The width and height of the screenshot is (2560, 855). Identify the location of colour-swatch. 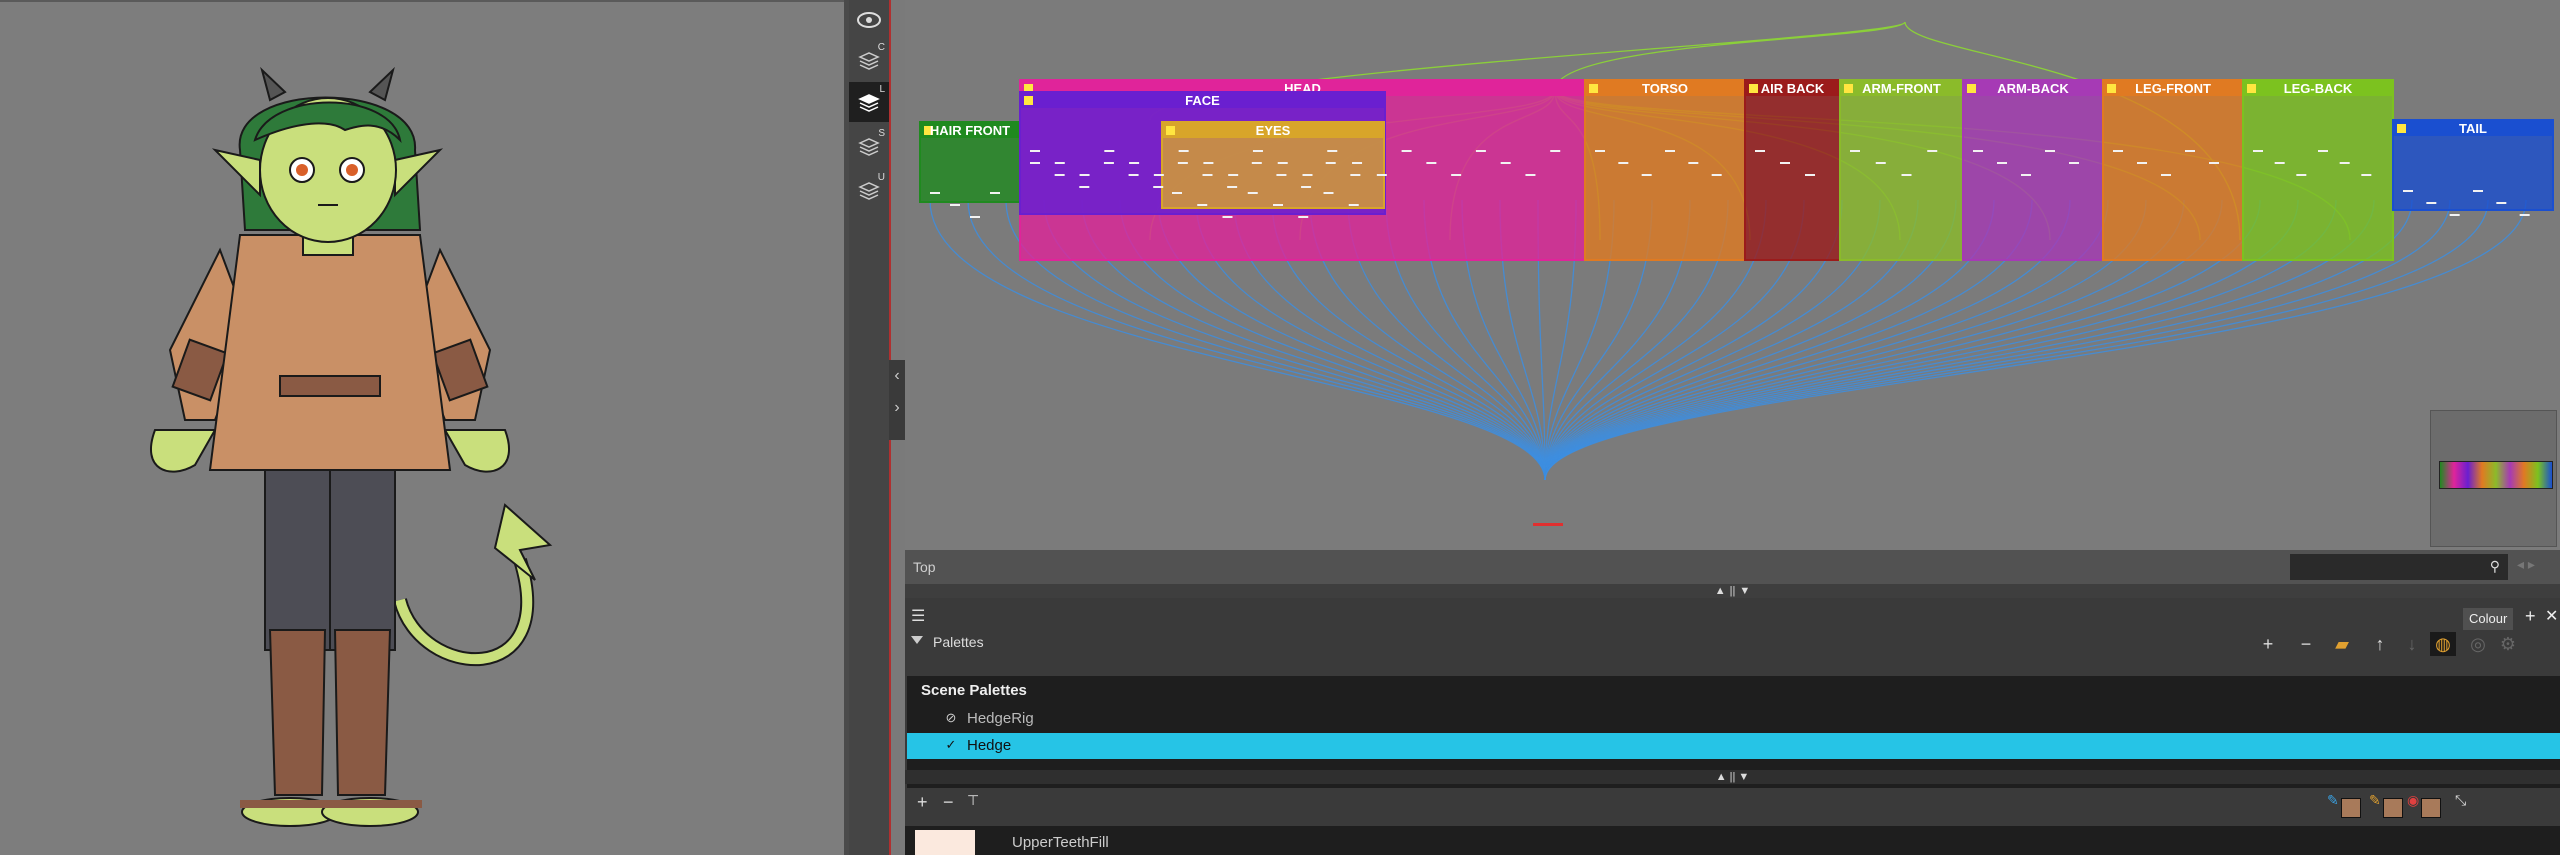
(945, 842).